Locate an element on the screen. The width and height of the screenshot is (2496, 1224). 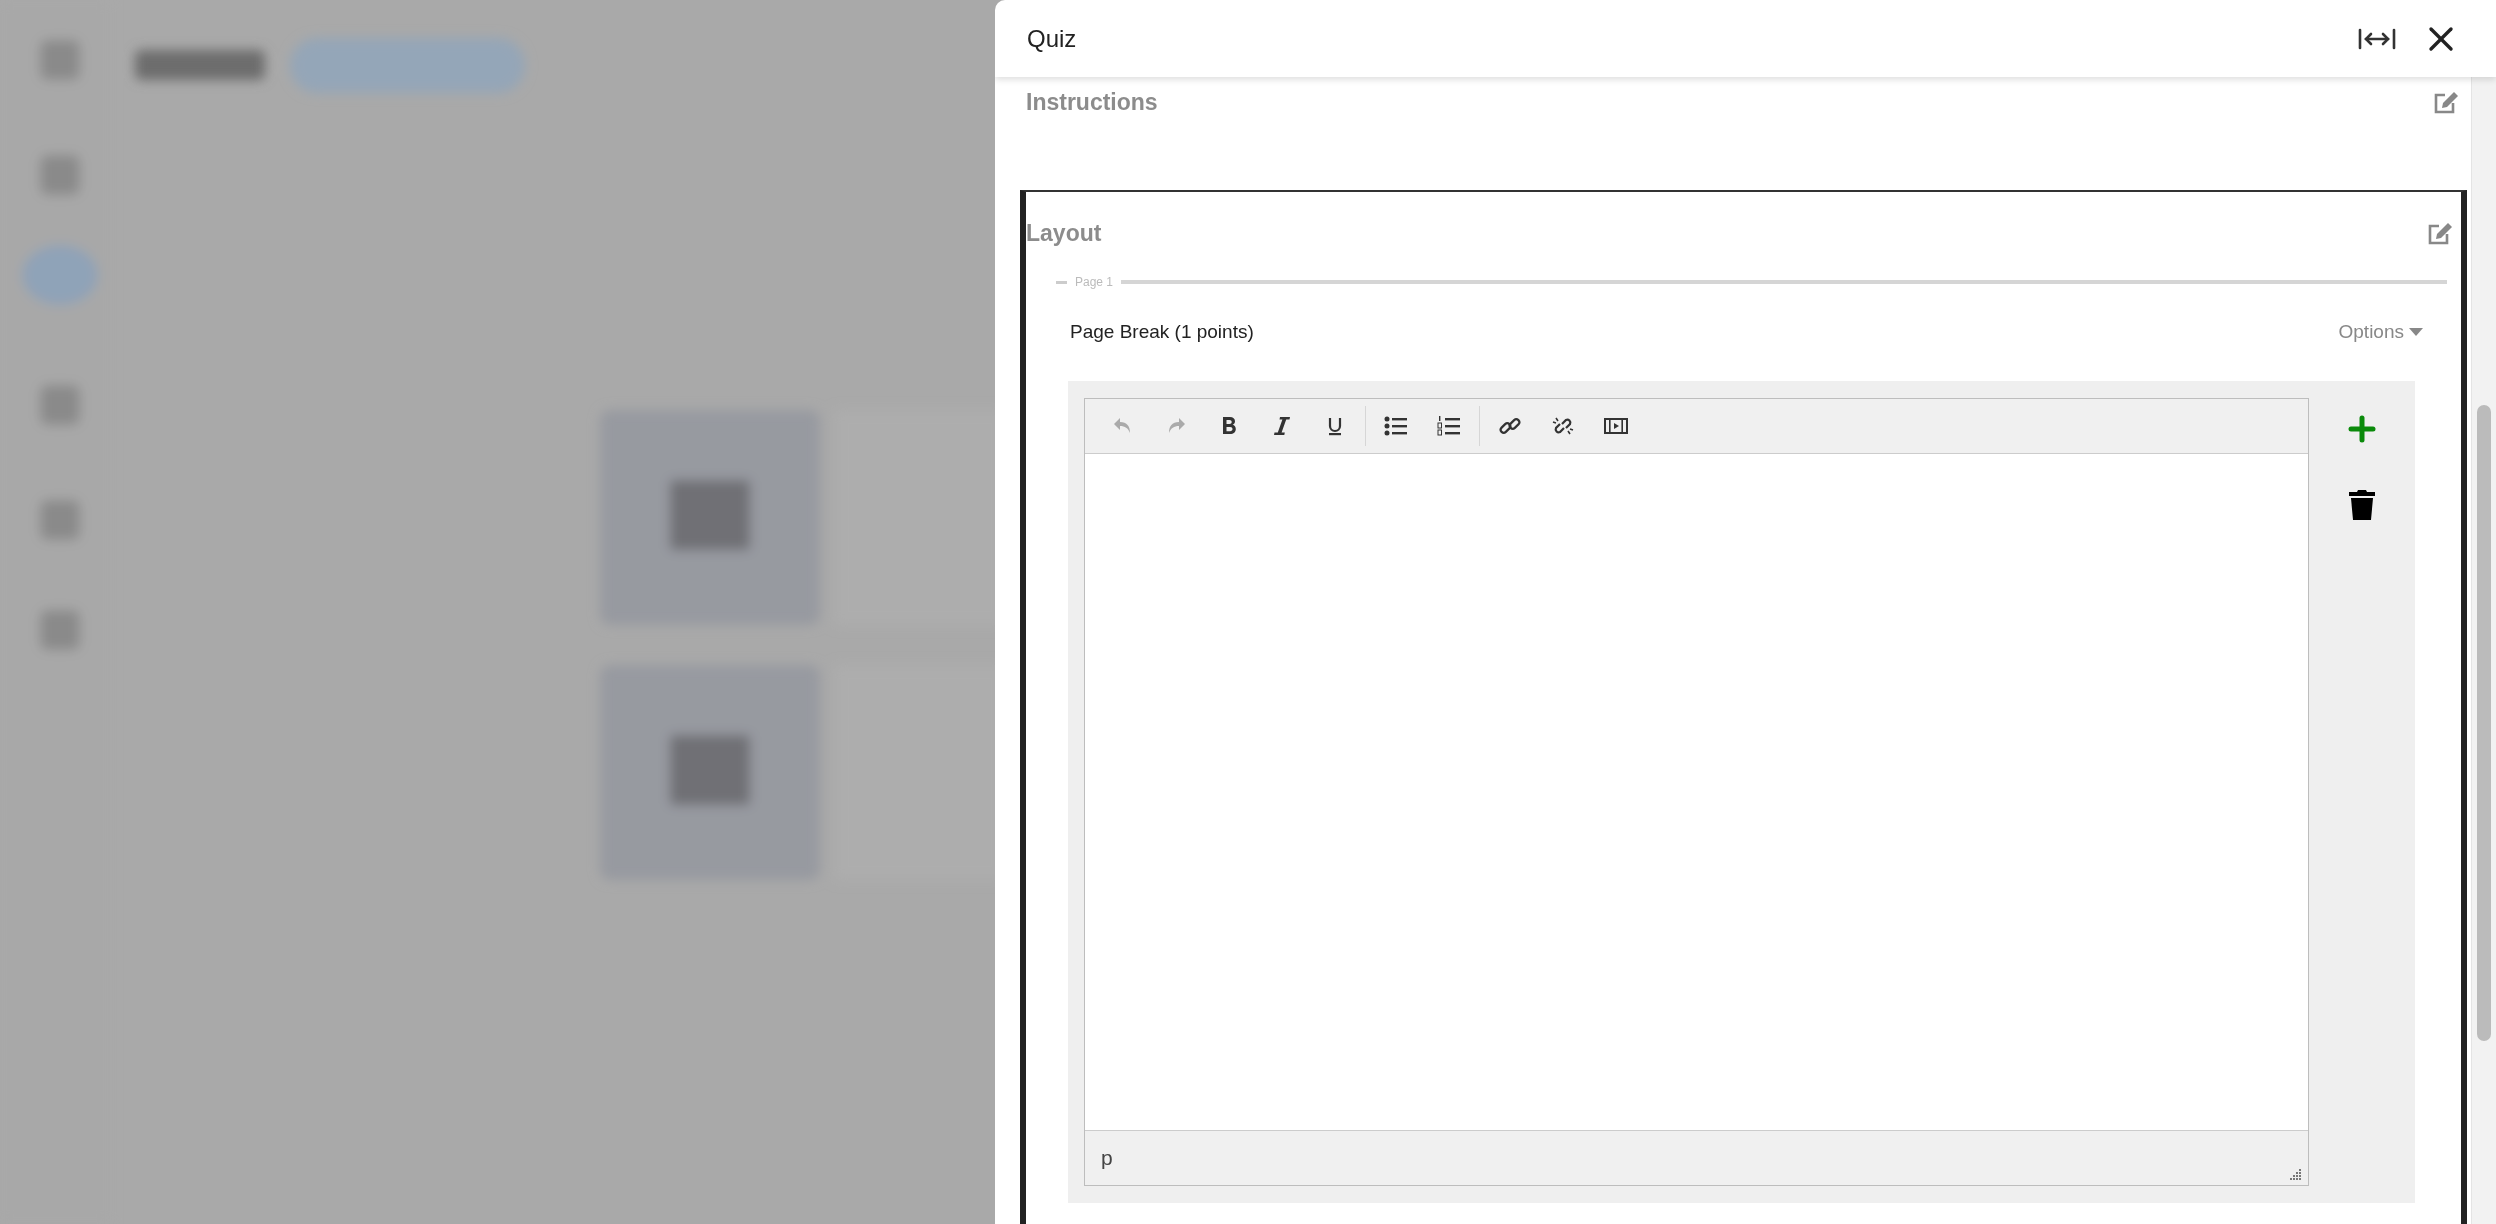
window-title: Quiz is located at coordinates (1052, 38).